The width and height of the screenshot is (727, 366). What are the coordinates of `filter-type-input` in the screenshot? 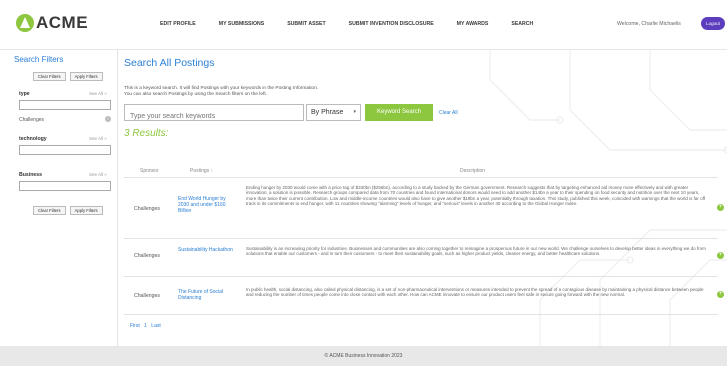 It's located at (65, 105).